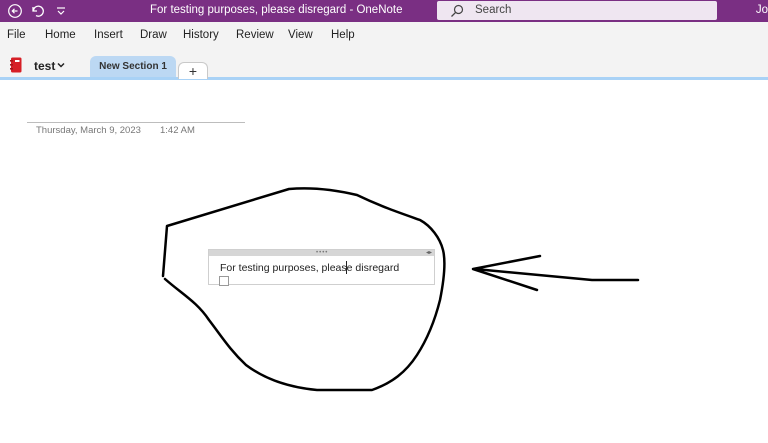 The height and width of the screenshot is (443, 768). Describe the element at coordinates (300, 35) in the screenshot. I see `menu-view: View` at that location.